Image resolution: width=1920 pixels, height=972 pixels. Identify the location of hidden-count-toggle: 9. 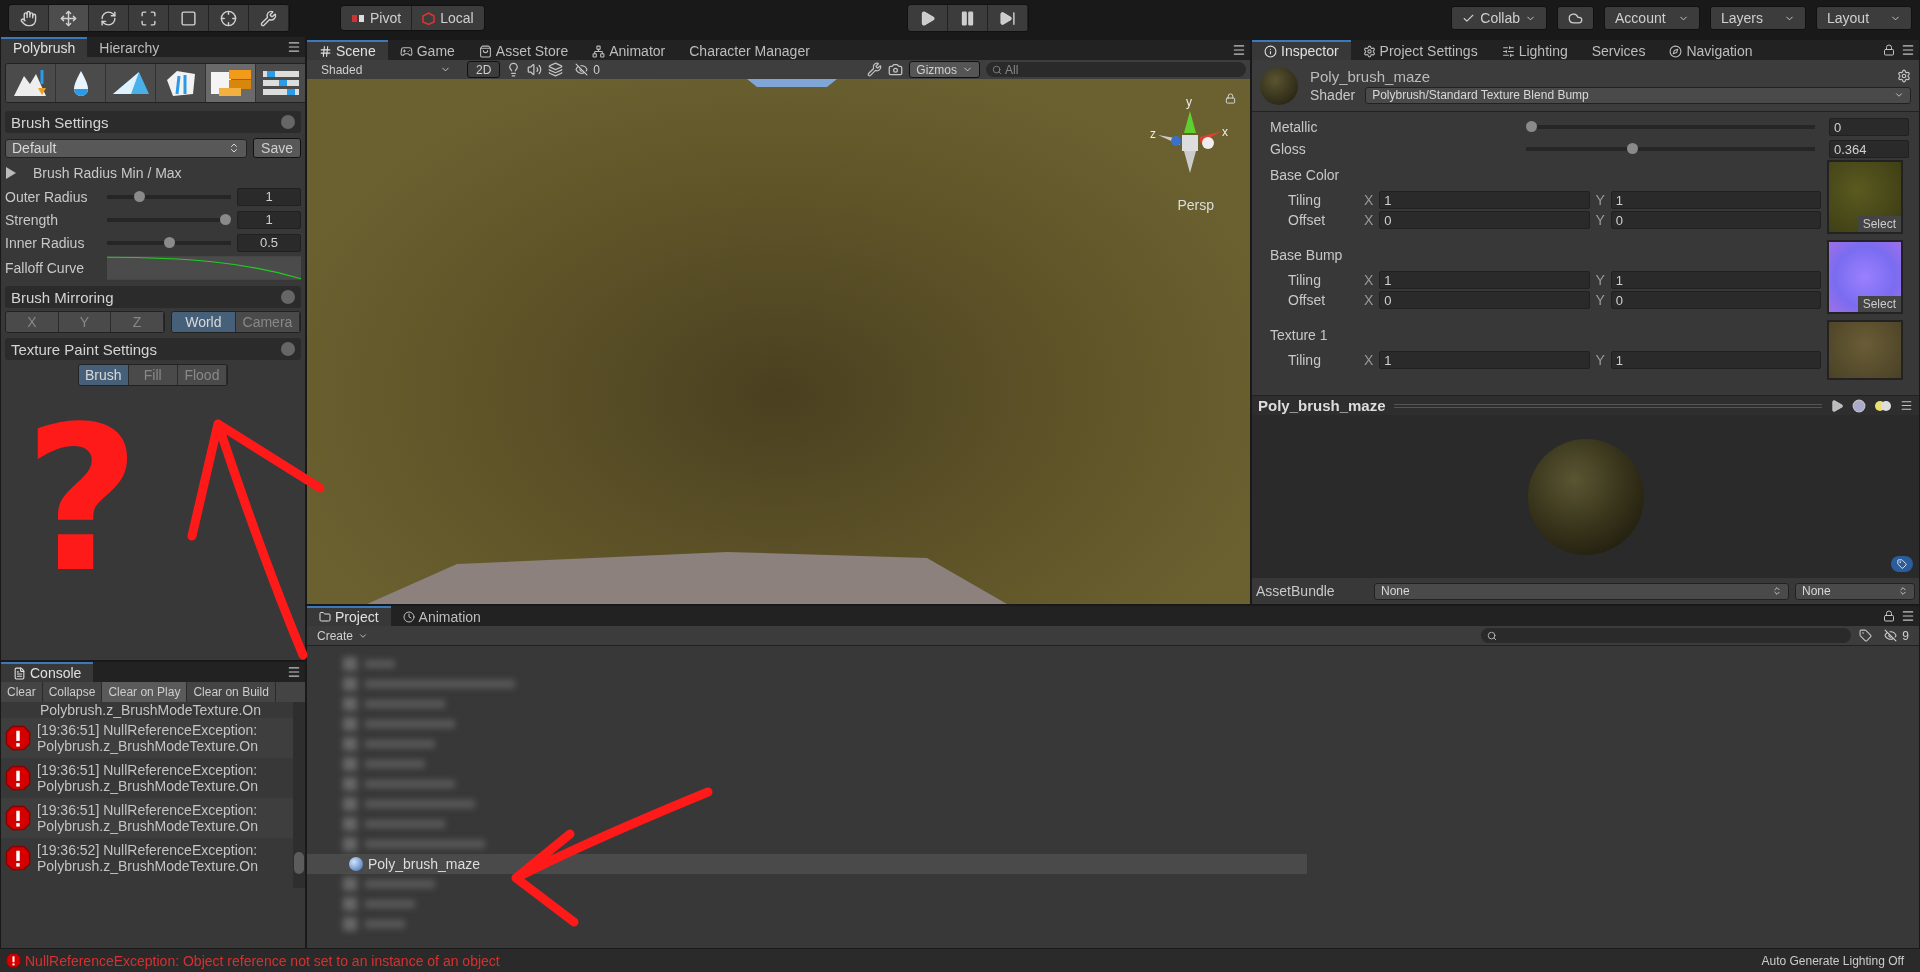
(1896, 635).